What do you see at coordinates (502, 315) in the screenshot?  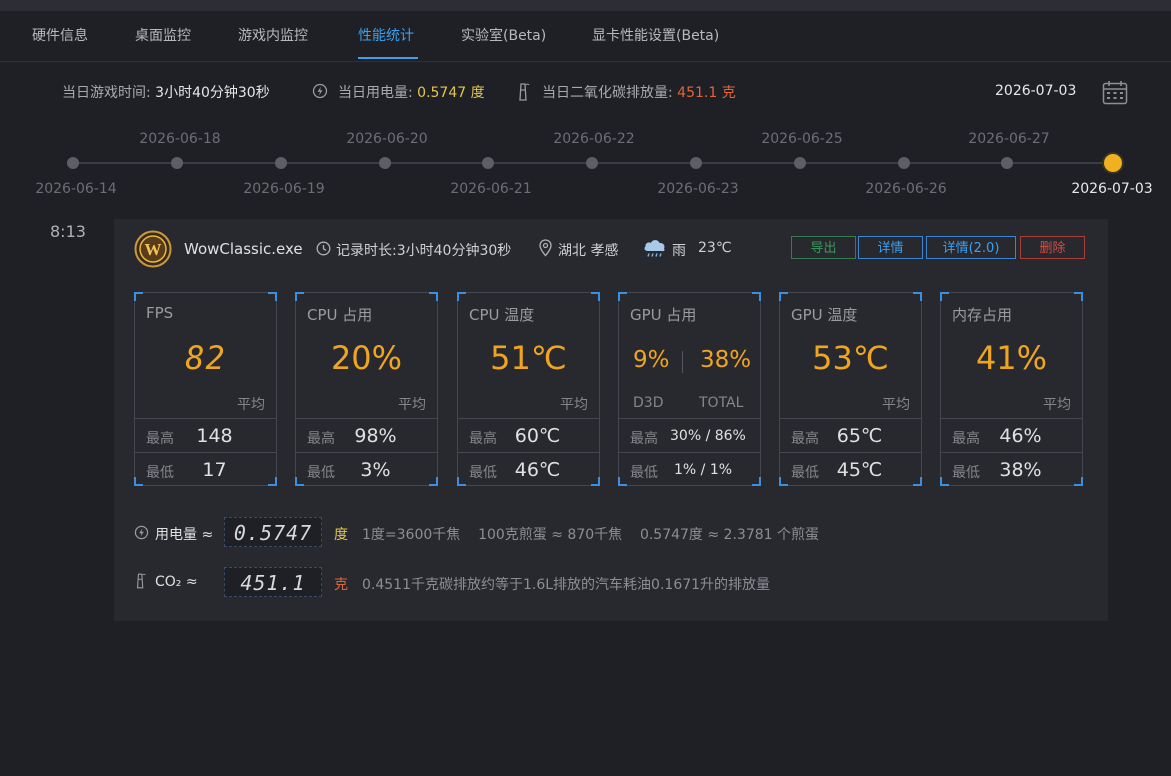 I see `cpu-temp-title: CPU 温度` at bounding box center [502, 315].